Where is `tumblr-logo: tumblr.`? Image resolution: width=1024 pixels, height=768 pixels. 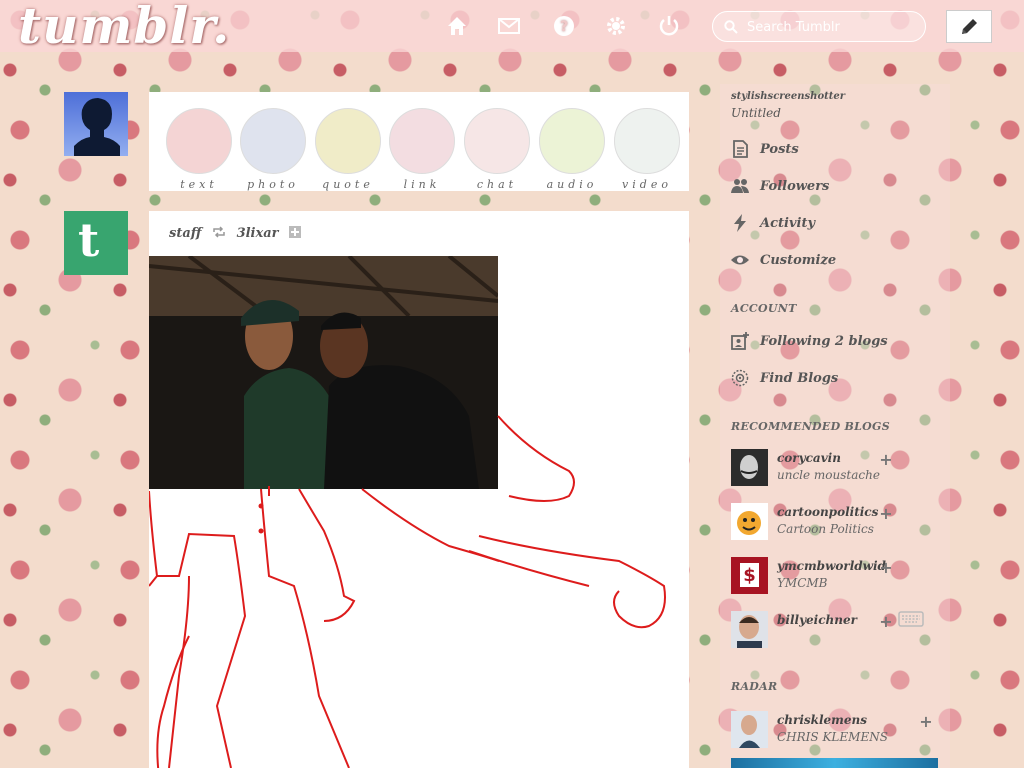
tumblr-logo: tumblr. is located at coordinates (124, 27).